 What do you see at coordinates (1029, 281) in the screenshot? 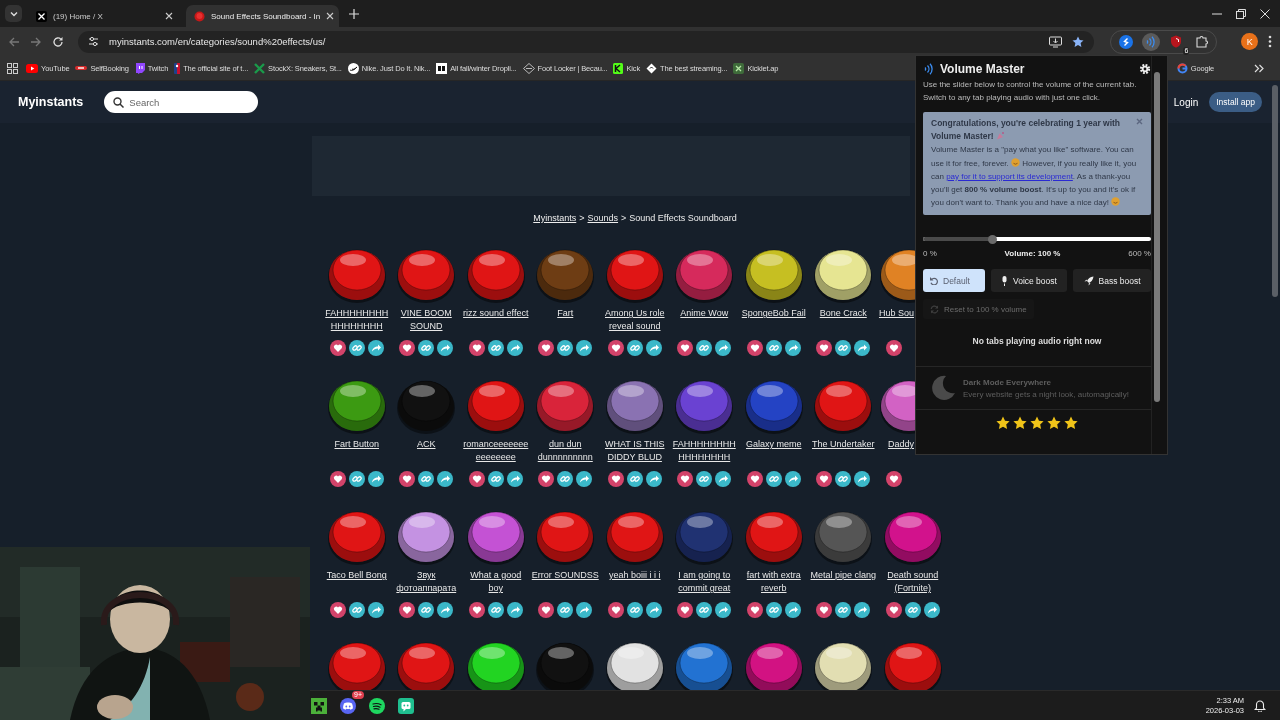
I see `mode-button: Voice boost` at bounding box center [1029, 281].